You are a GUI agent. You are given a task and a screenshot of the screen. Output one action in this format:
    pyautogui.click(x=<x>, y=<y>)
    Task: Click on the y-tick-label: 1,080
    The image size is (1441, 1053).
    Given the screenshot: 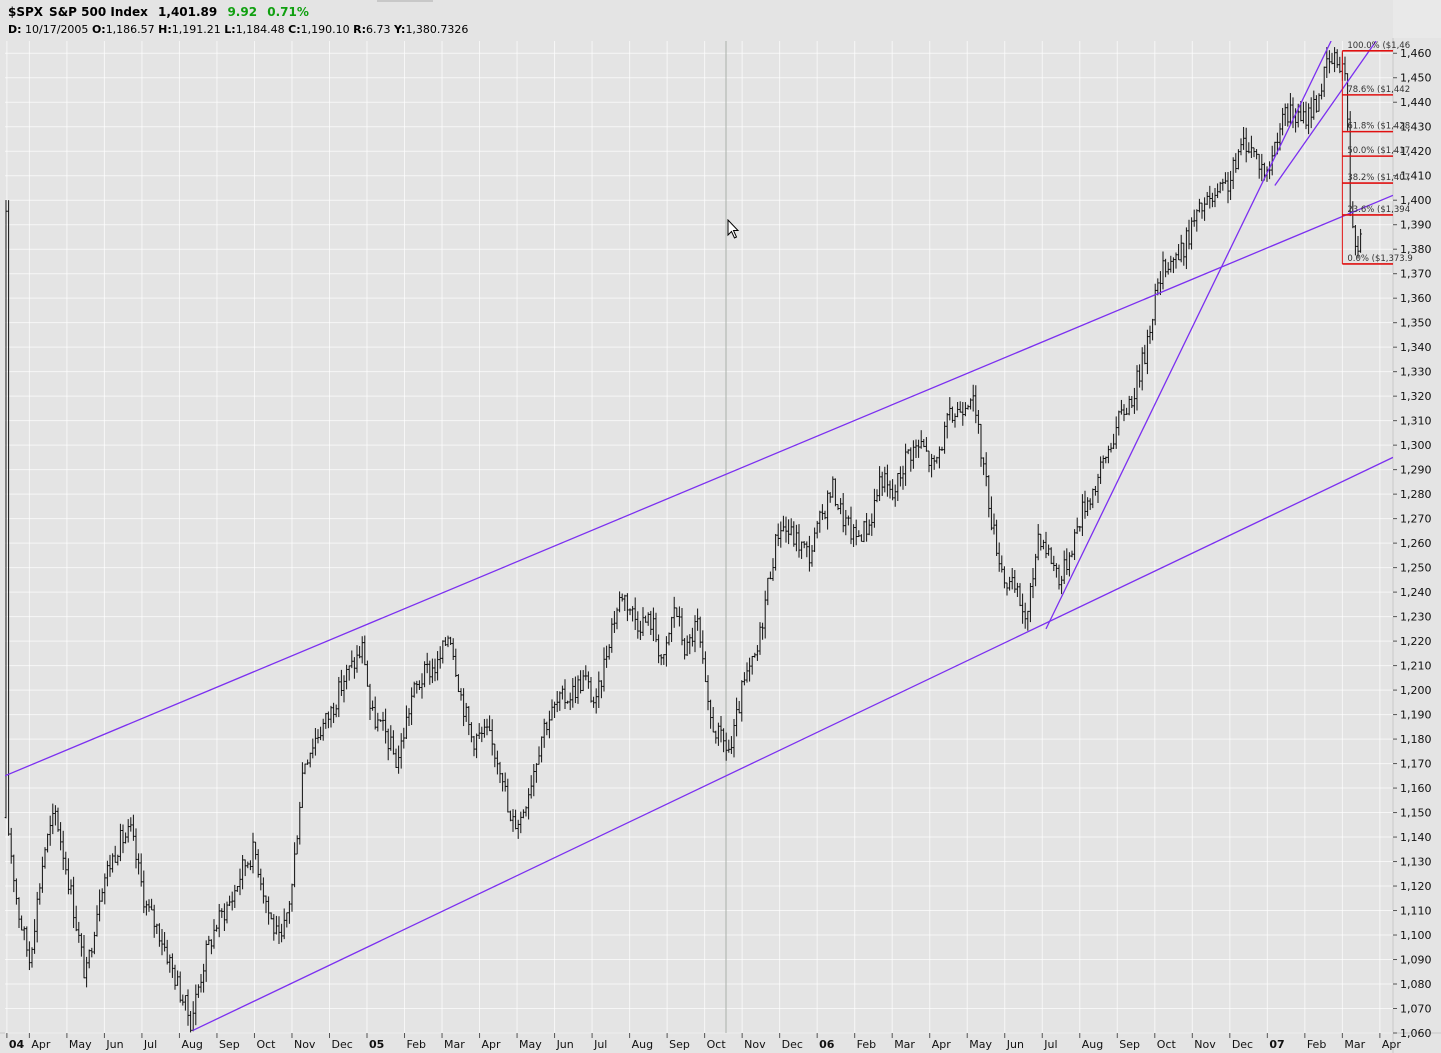 What is the action you would take?
    pyautogui.click(x=1416, y=984)
    